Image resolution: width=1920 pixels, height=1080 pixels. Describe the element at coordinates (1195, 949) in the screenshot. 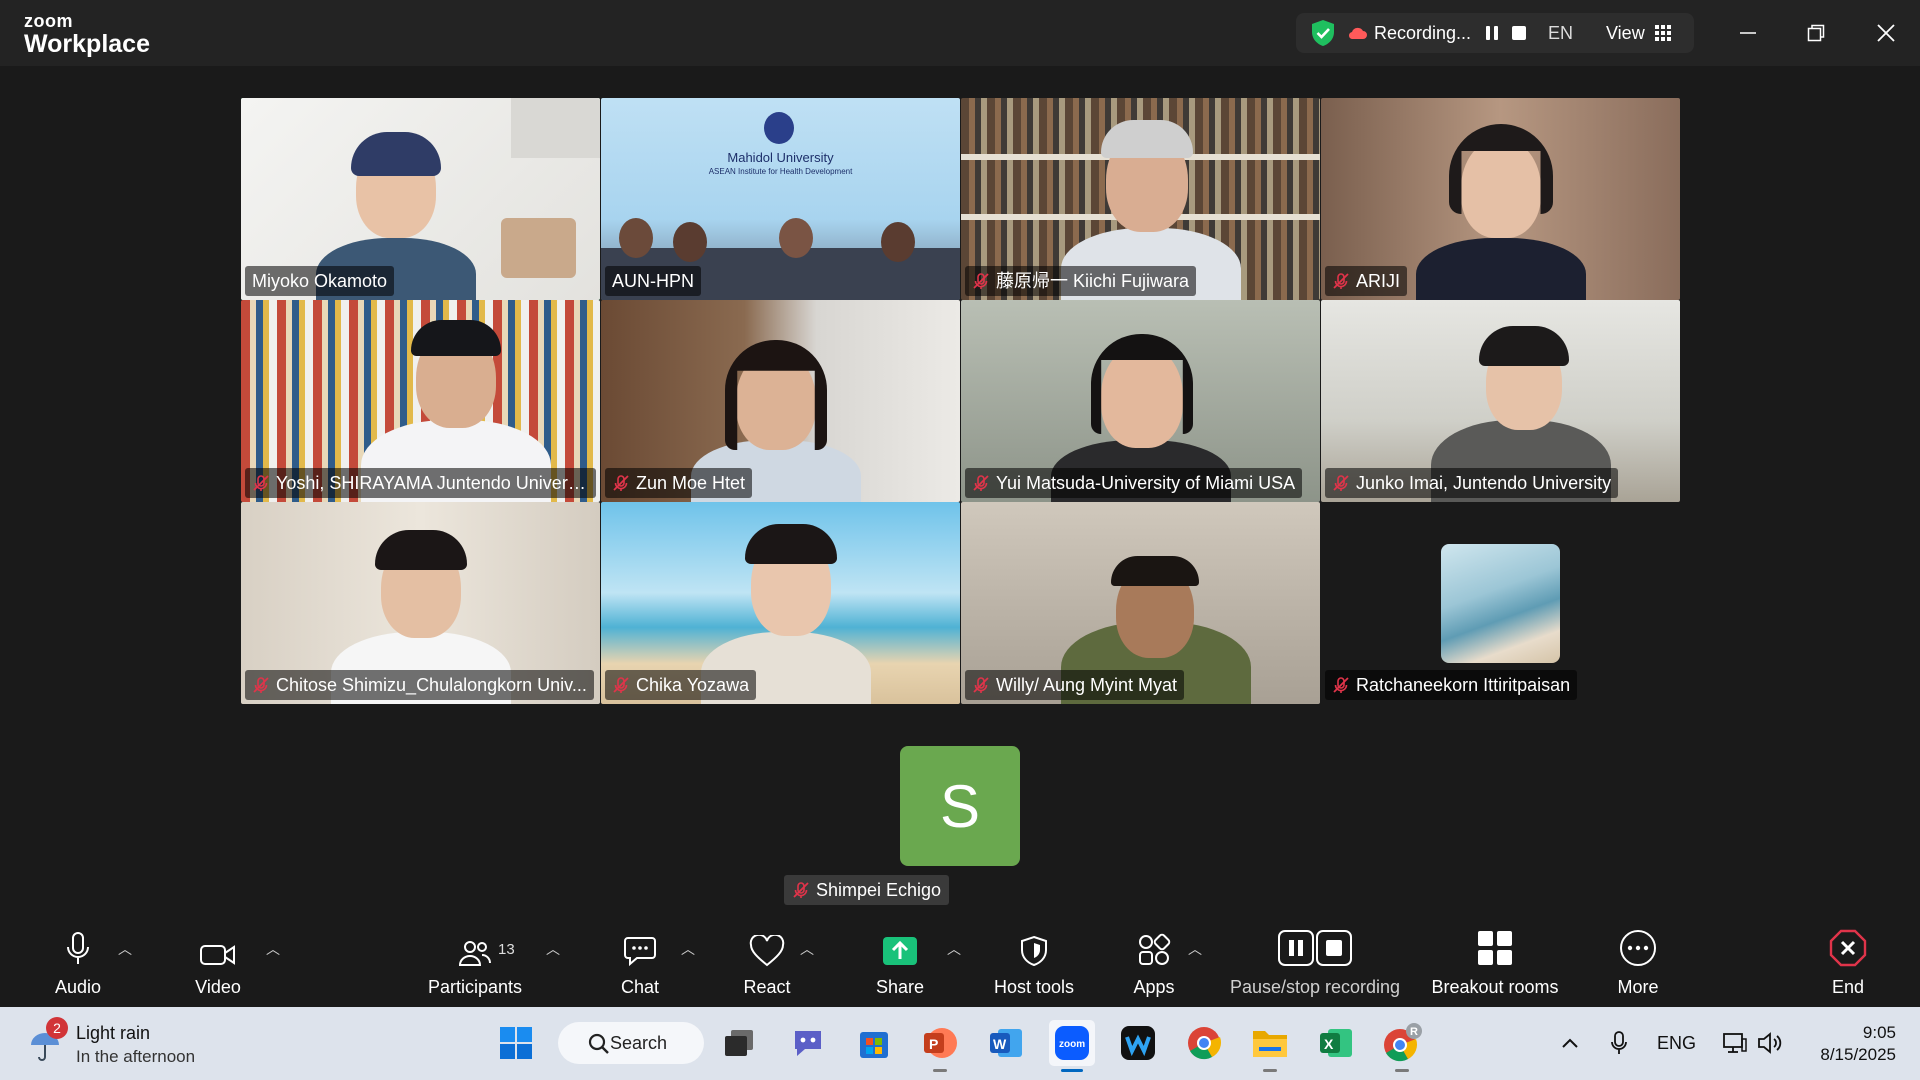

I see `apps-options-caret-icon: ︿` at that location.